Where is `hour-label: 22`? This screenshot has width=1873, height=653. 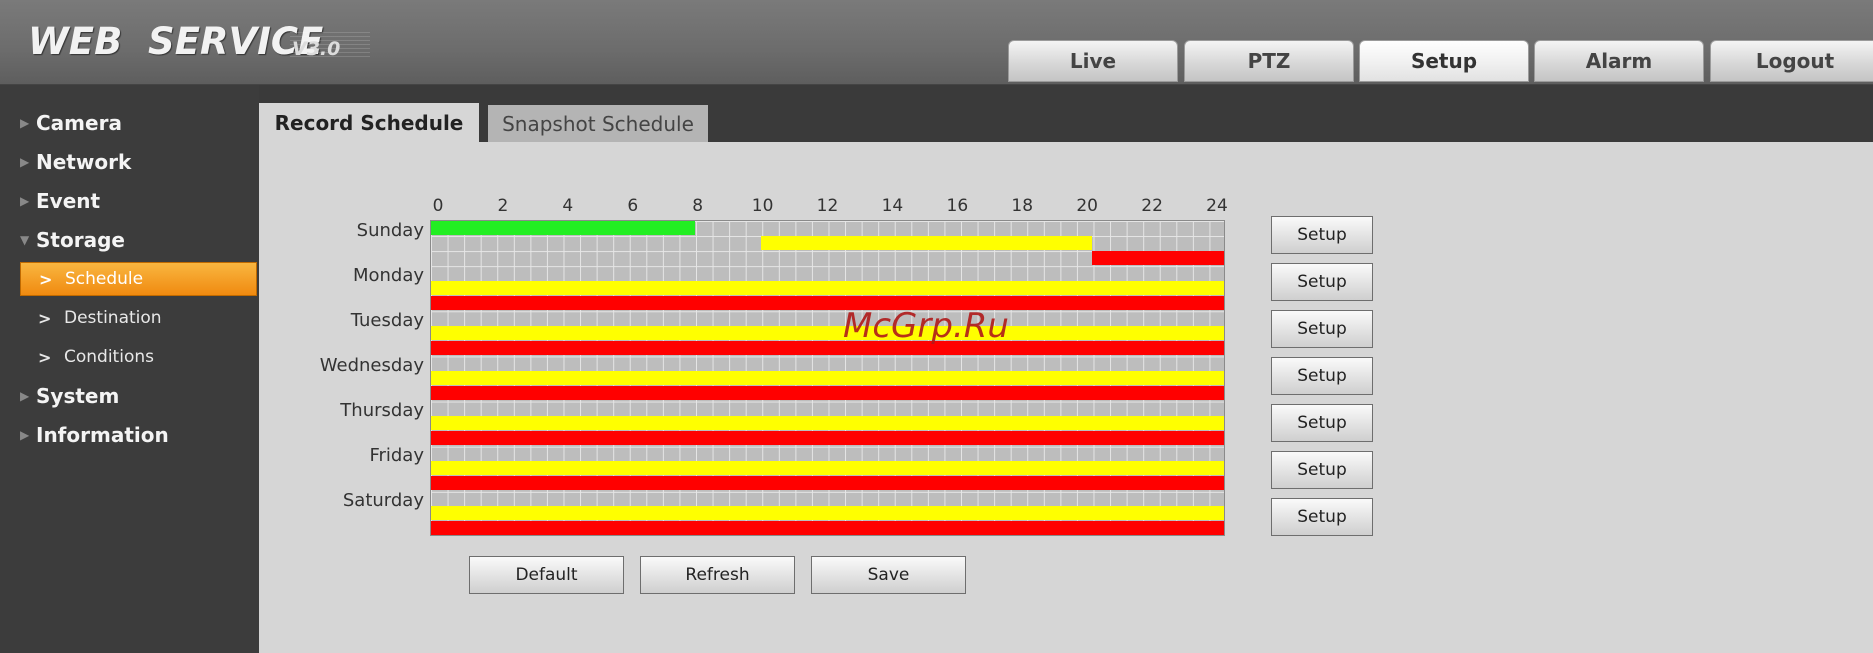
hour-label: 22 is located at coordinates (1152, 206).